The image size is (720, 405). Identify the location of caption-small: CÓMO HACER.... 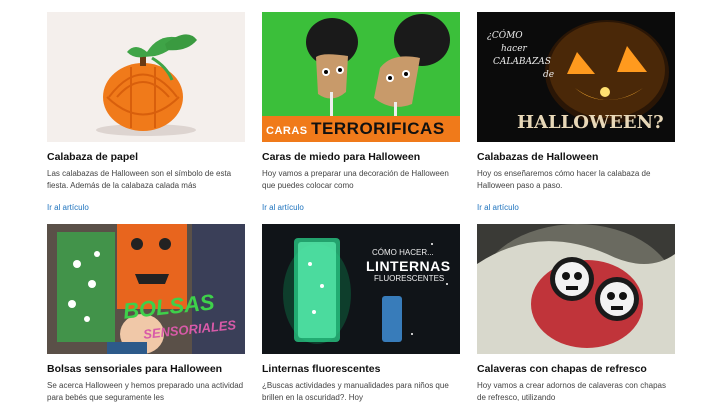
(403, 252).